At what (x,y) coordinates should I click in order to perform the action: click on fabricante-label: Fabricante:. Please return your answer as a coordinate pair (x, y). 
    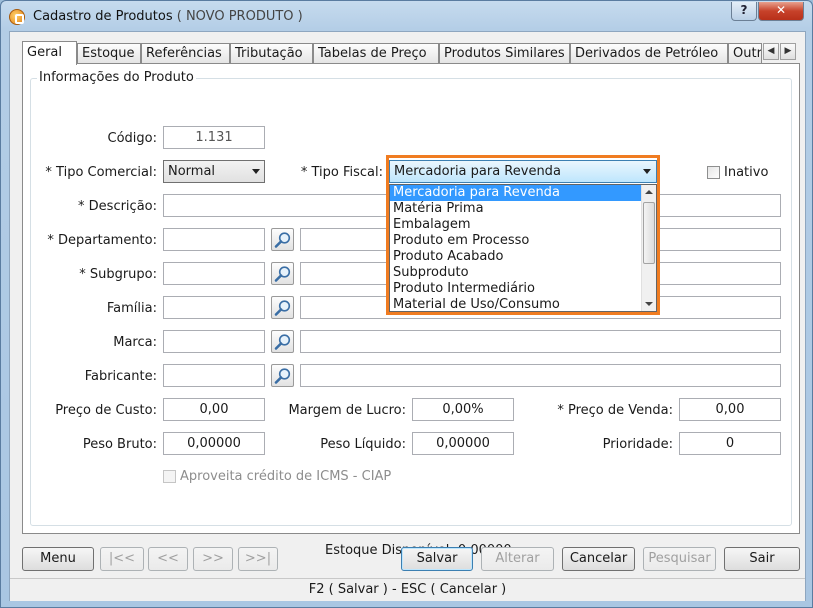
    Looking at the image, I should click on (120, 376).